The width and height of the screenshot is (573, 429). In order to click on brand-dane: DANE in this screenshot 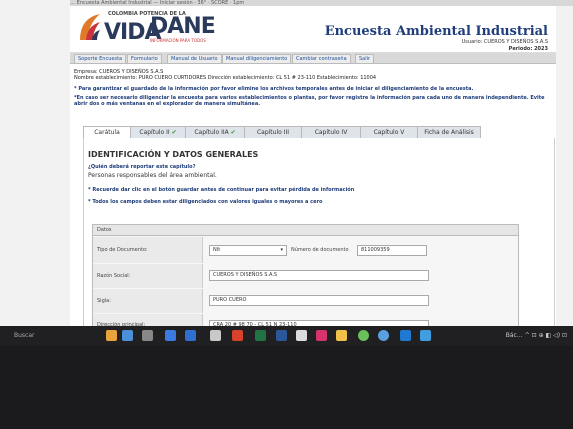, I will do `click(183, 26)`.